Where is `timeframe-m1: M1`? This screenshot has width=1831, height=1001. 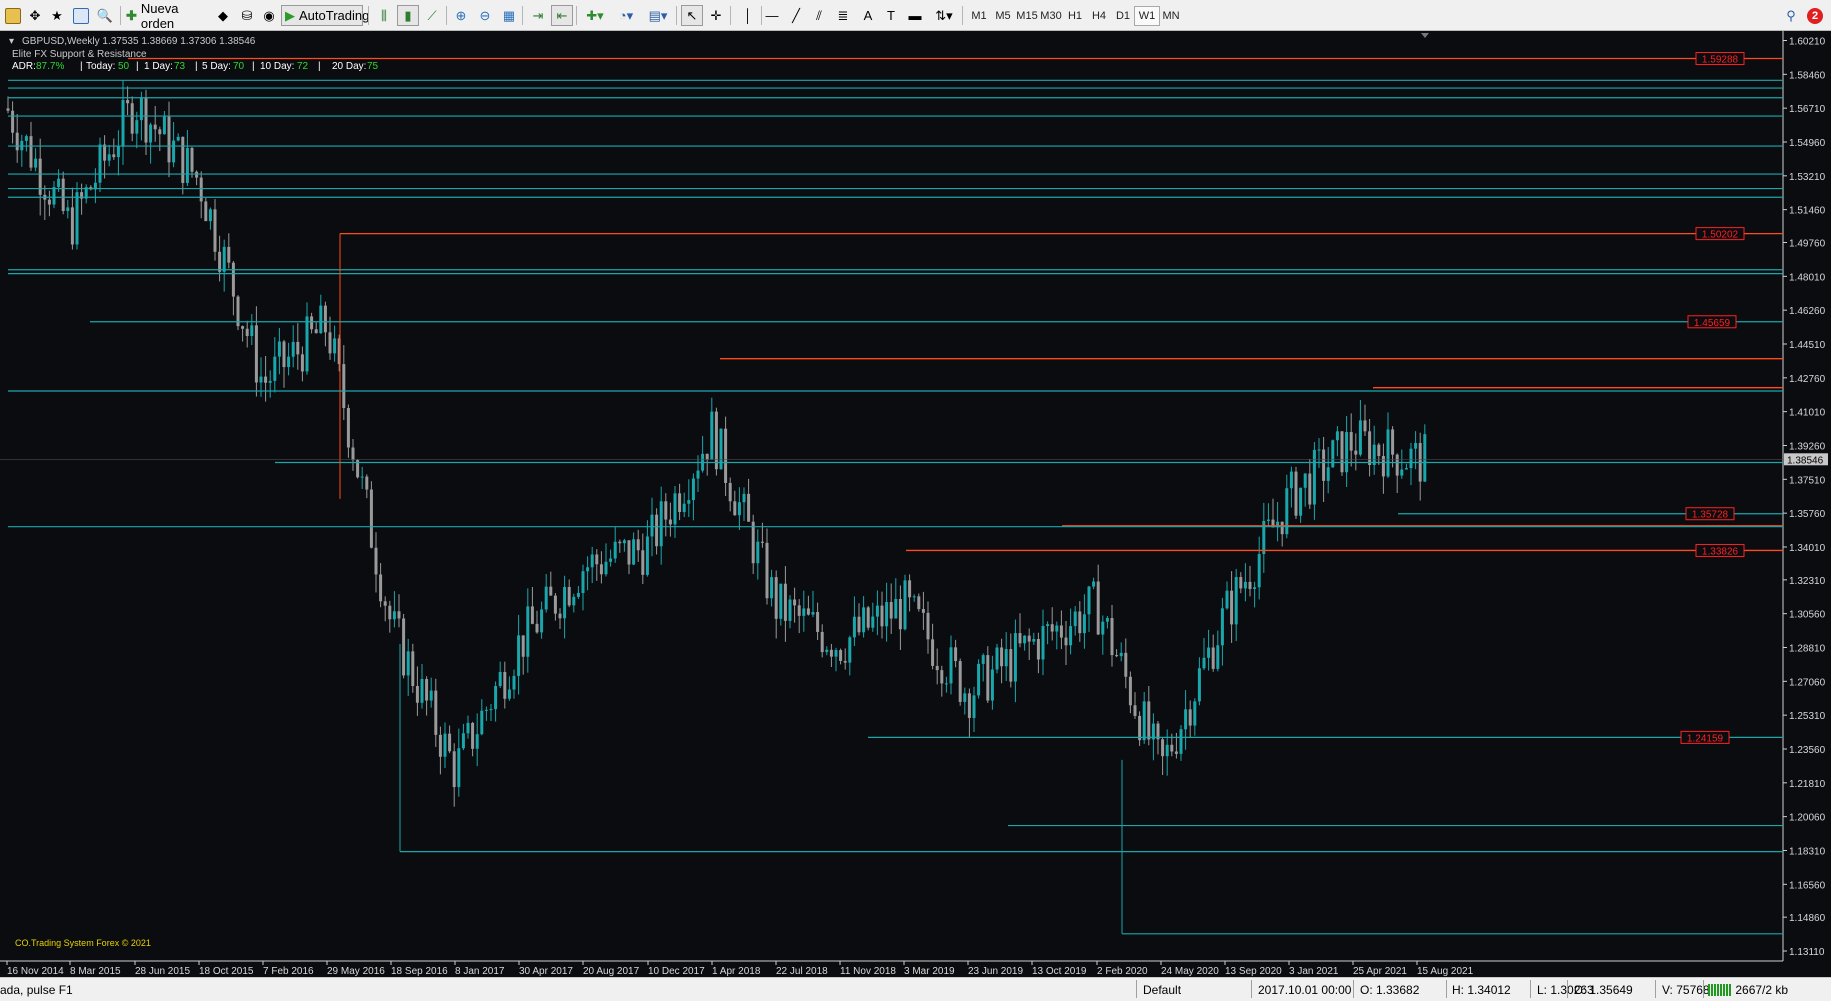
timeframe-m1: M1 is located at coordinates (979, 16).